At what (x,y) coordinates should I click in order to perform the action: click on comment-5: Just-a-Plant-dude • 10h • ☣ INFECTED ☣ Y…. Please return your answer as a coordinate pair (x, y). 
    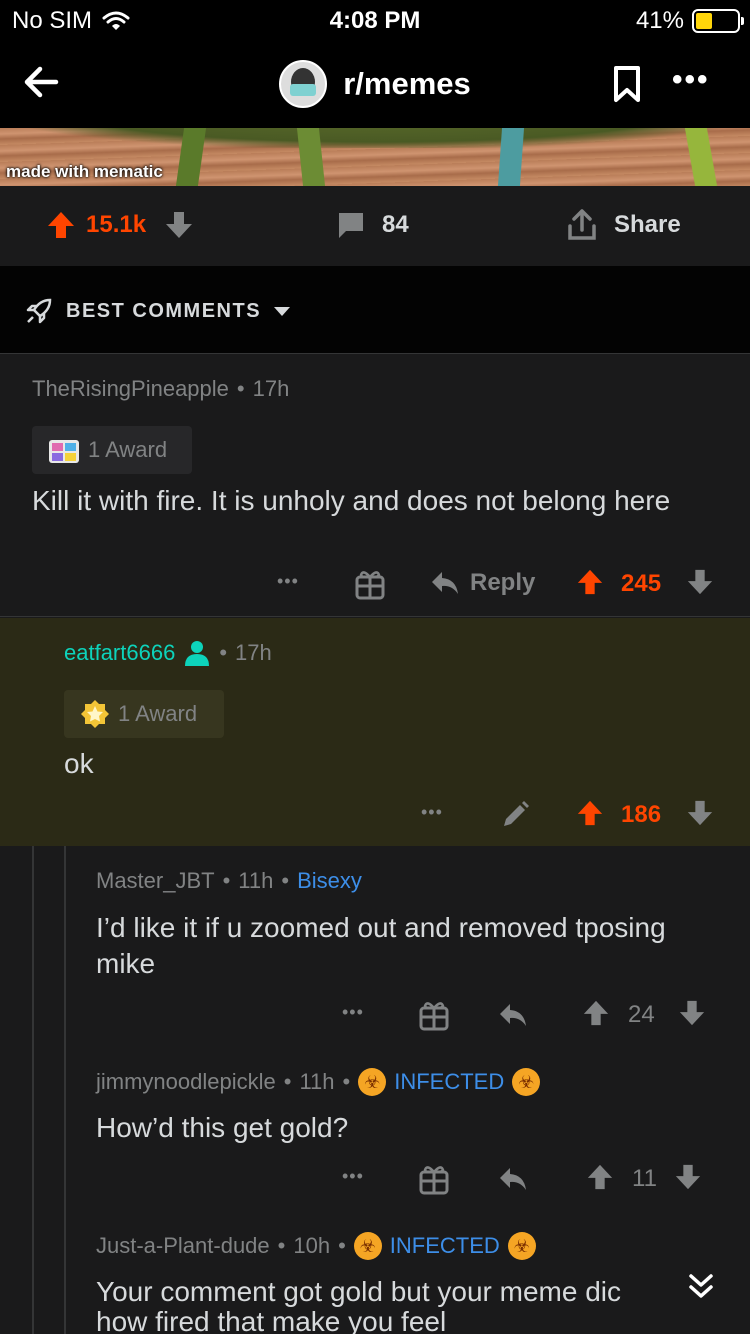
    Looking at the image, I should click on (375, 1272).